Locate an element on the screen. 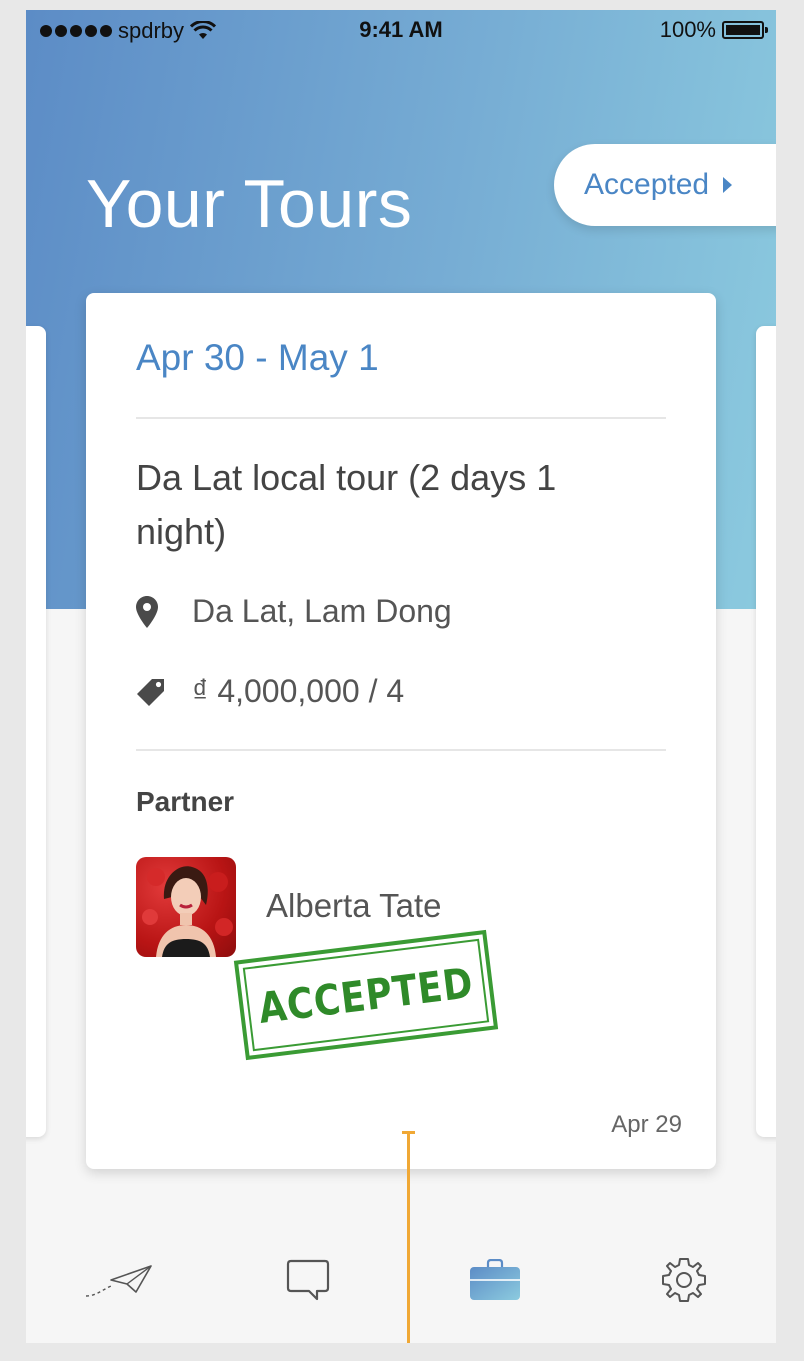  next-tour-card is located at coordinates (766, 731).